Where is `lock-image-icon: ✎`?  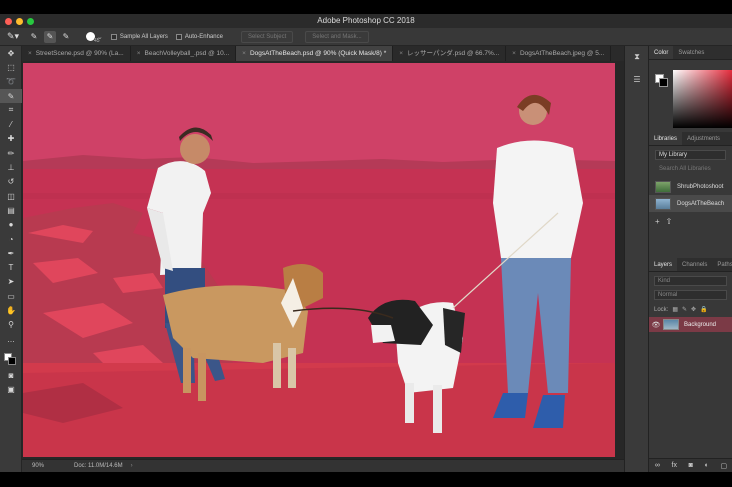
lock-image-icon: ✎ is located at coordinates (684, 309).